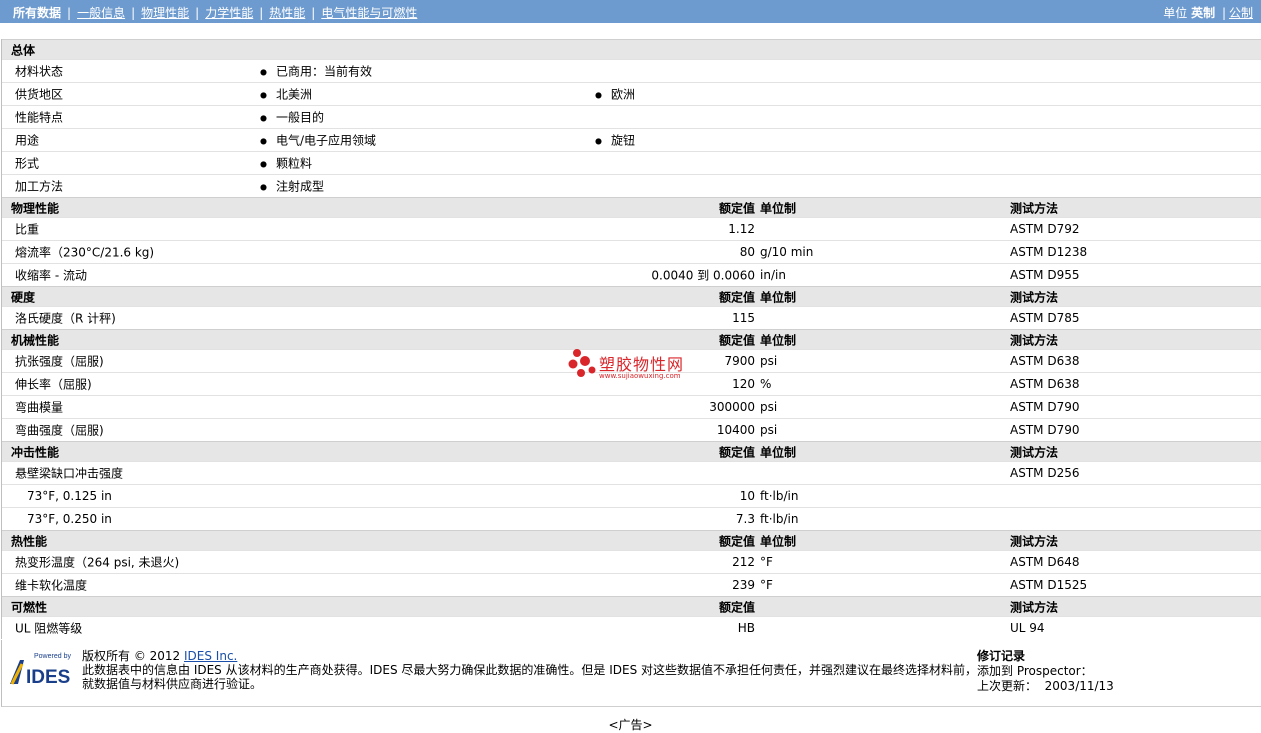 This screenshot has height=733, width=1261. I want to click on ad-placeholder: <广告>, so click(630, 725).